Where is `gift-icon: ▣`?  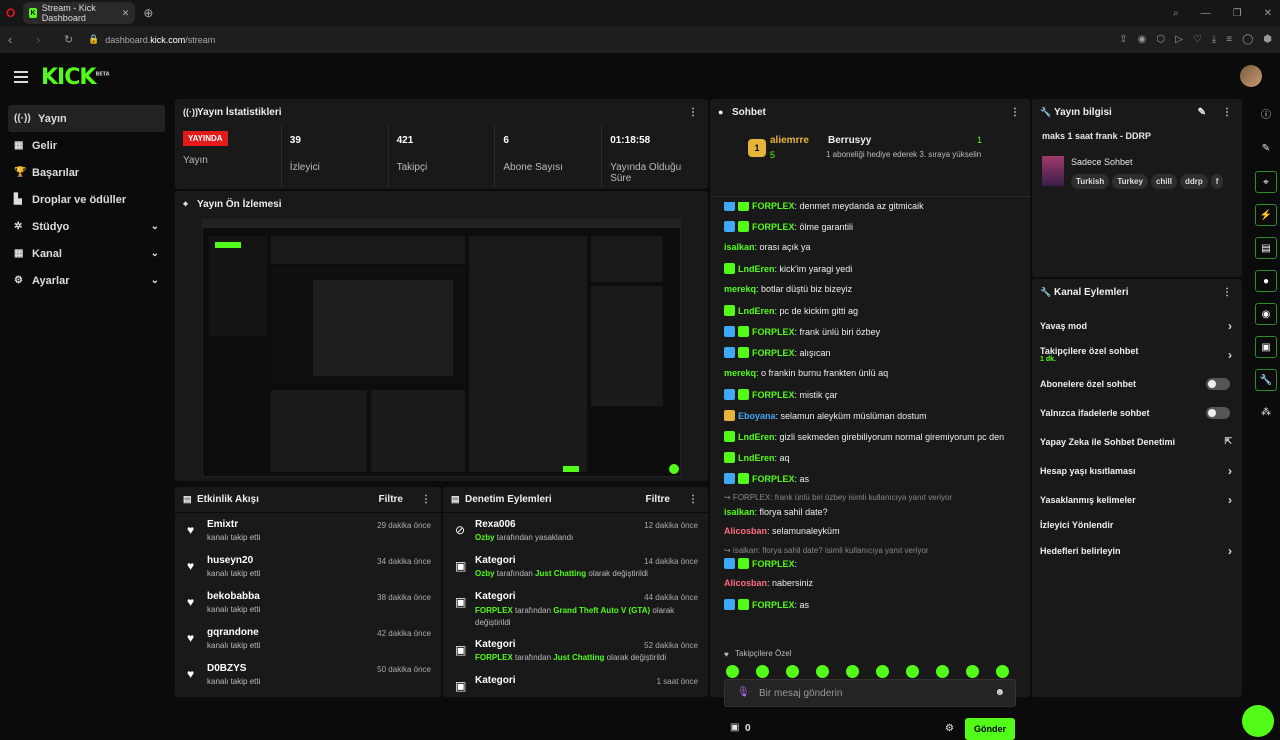
gift-icon: ▣ is located at coordinates (734, 727).